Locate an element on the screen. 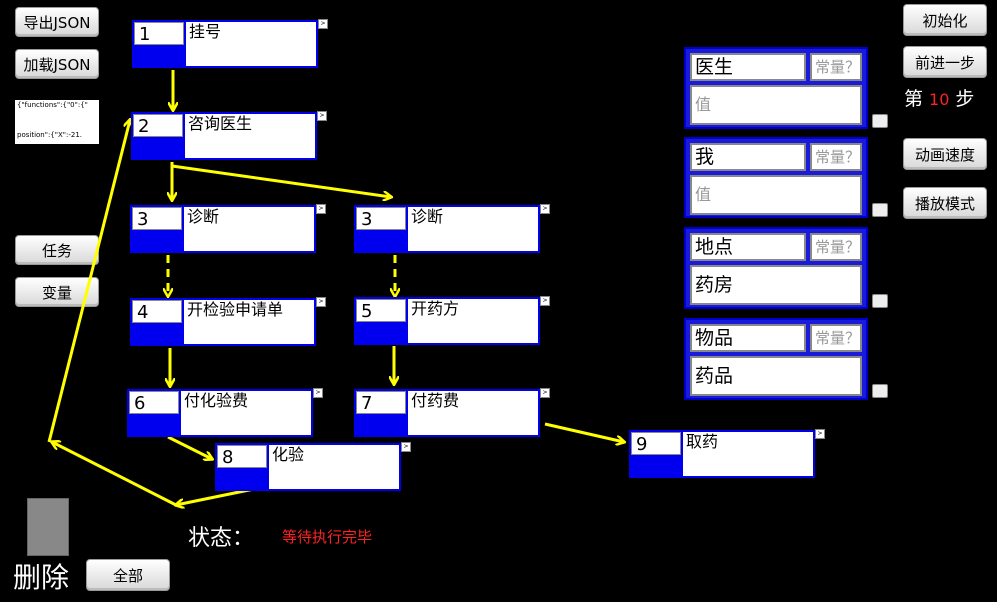  step-counter: 第 10 步 is located at coordinates (939, 97).